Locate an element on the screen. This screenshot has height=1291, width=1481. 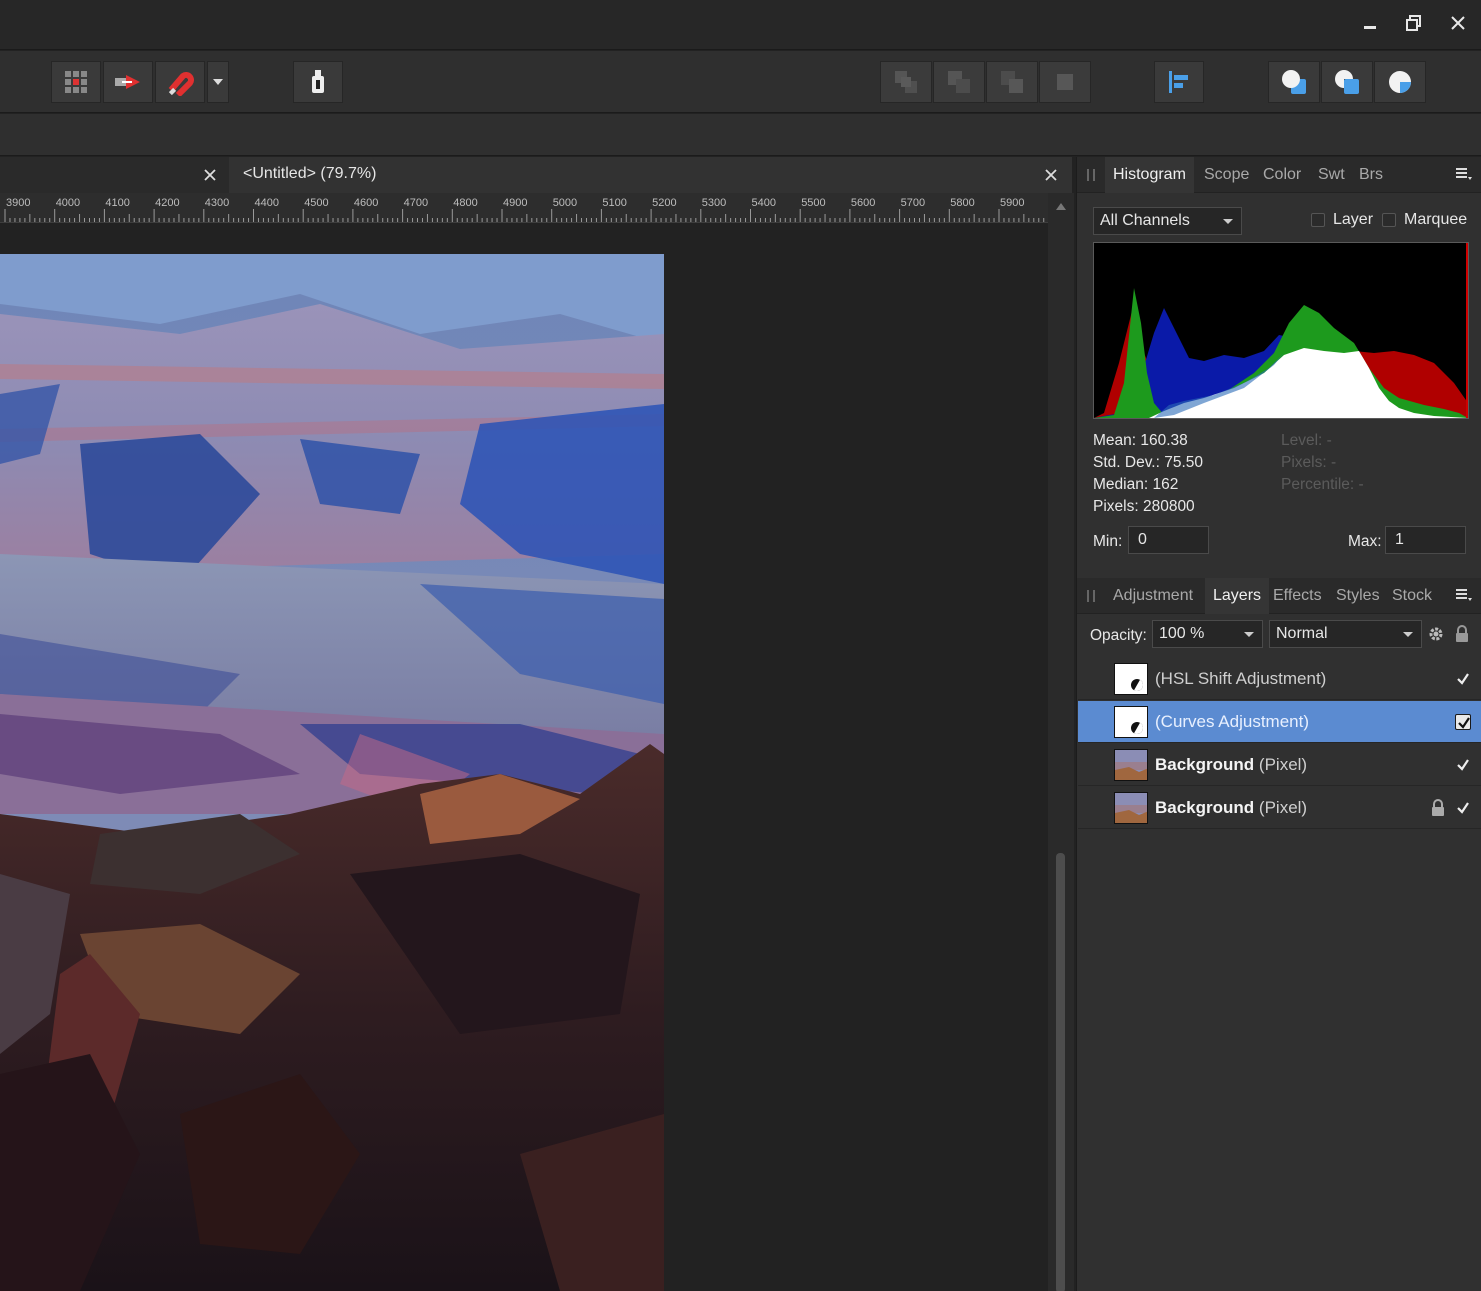
pixels-stat: Pixels: 280800 is located at coordinates (1144, 506).